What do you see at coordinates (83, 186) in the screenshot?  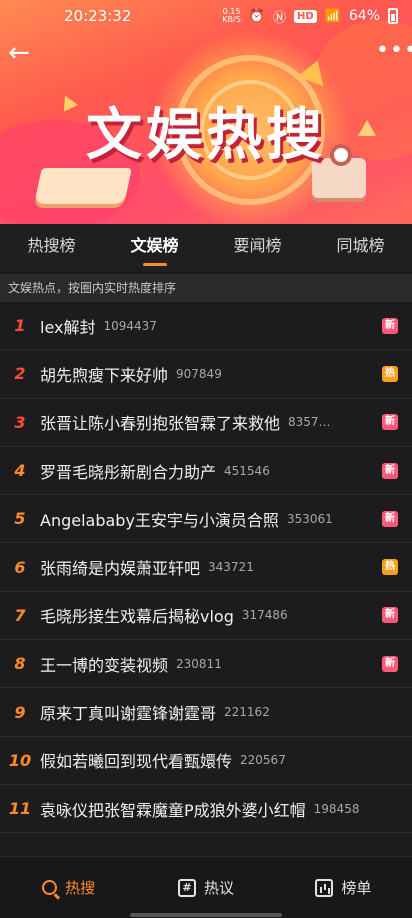 I see `book-illustration` at bounding box center [83, 186].